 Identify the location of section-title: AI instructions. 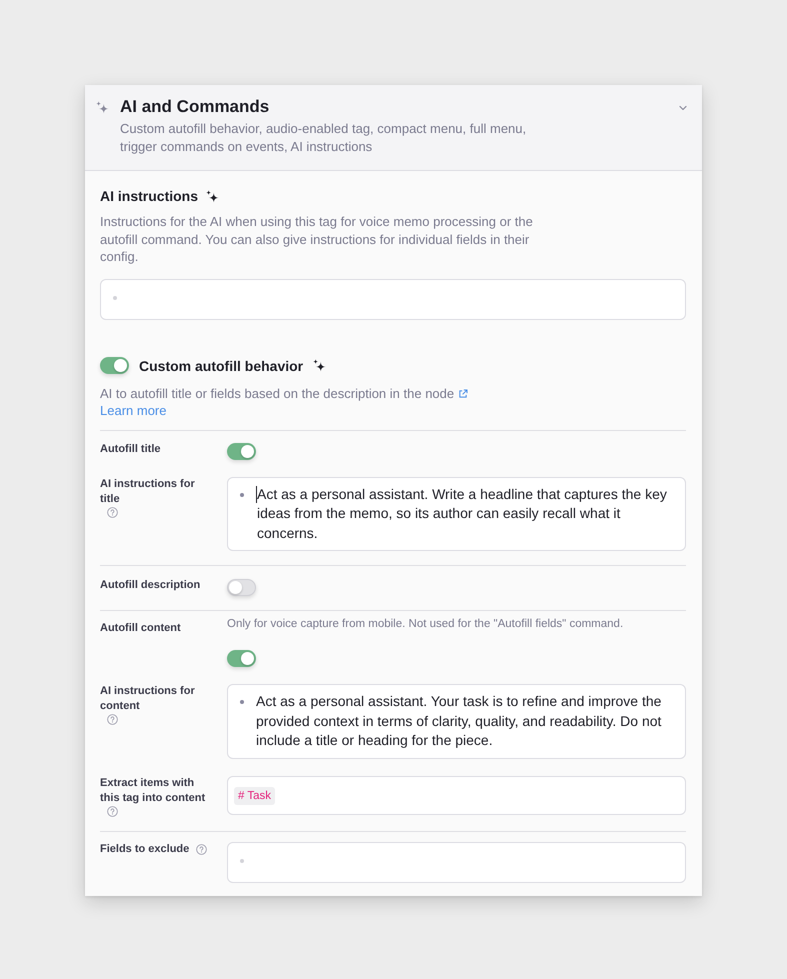
(149, 196).